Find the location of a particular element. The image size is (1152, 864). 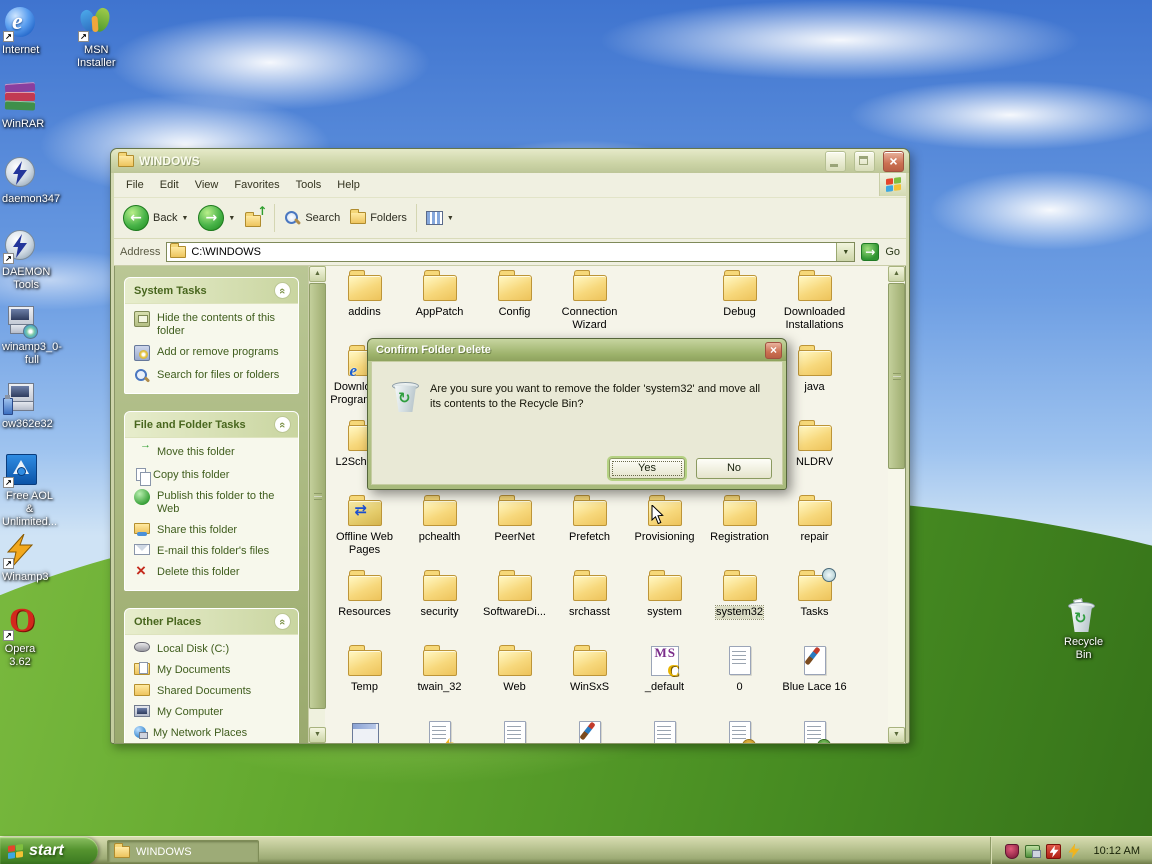

file-item: srchasst is located at coordinates (589, 605).